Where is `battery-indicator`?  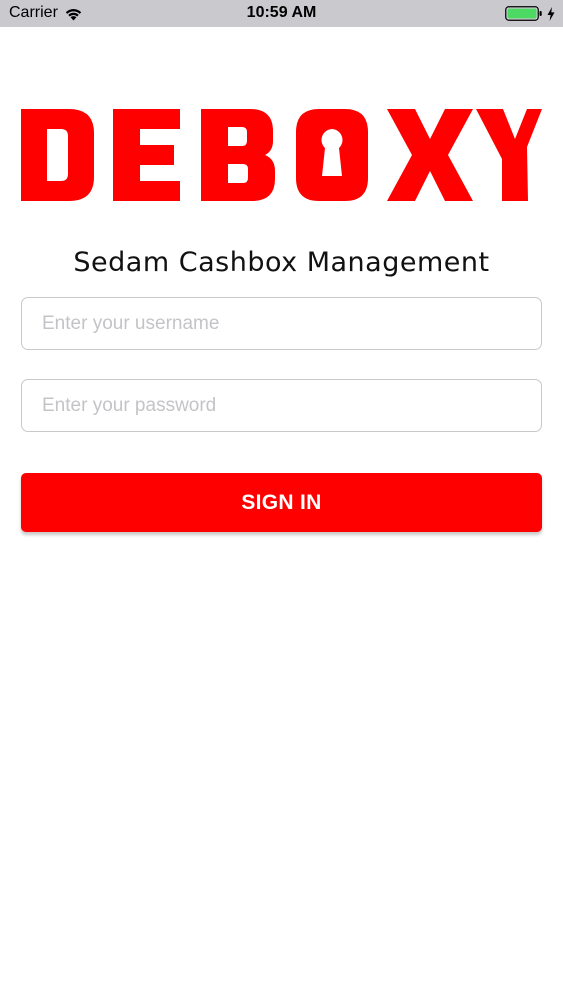
battery-indicator is located at coordinates (530, 13).